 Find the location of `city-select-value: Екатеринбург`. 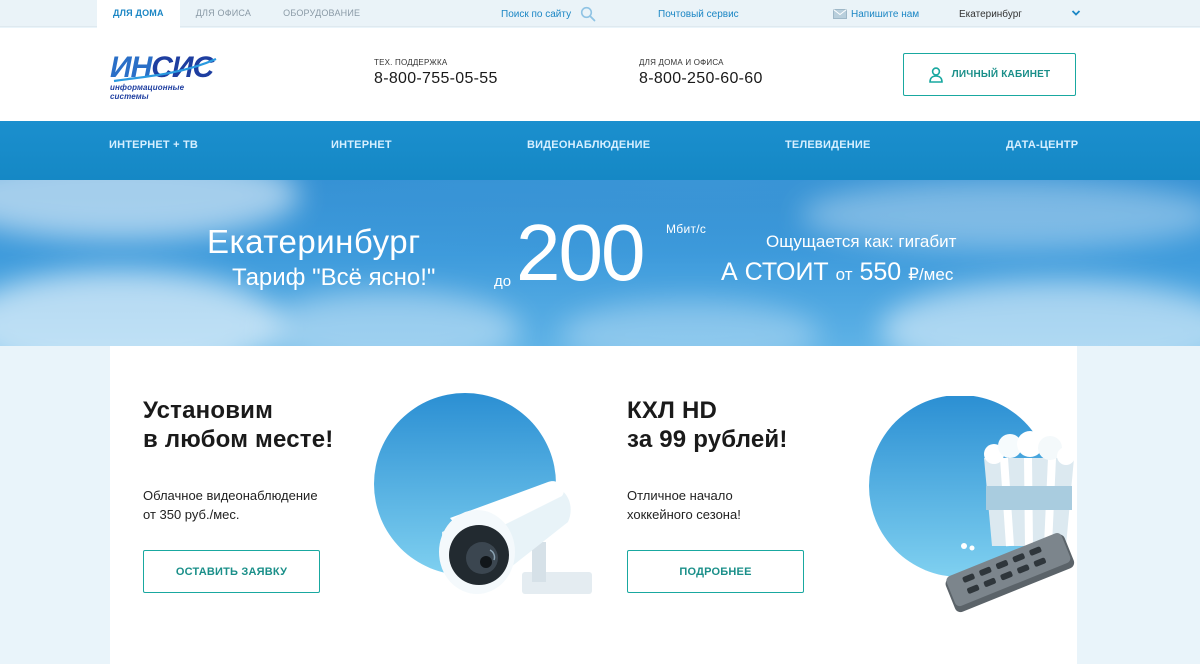

city-select-value: Екатеринбург is located at coordinates (990, 14).